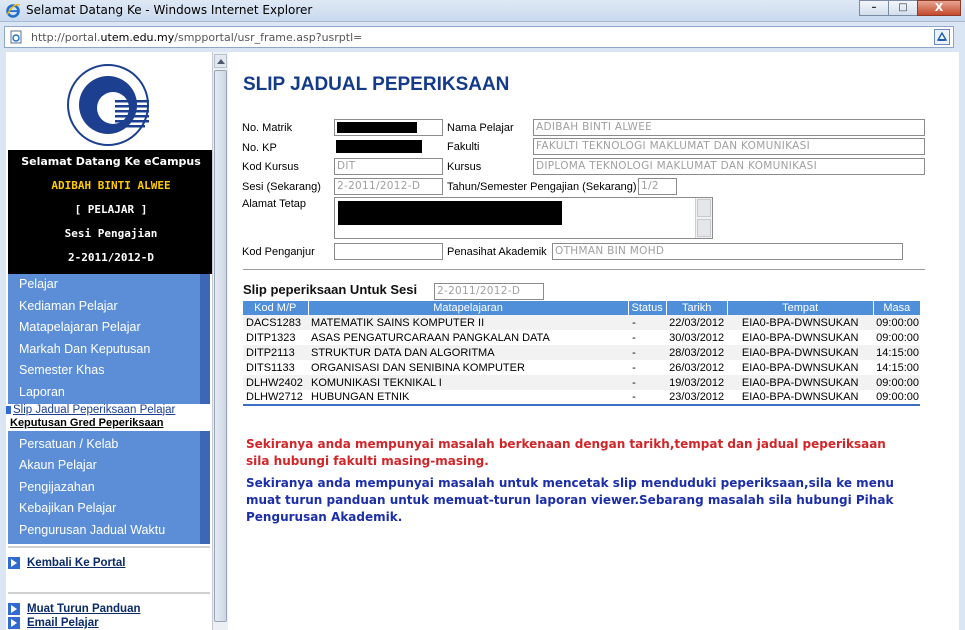 This screenshot has height=630, width=965. What do you see at coordinates (703, 218) in the screenshot?
I see `textarea-scrollbar` at bounding box center [703, 218].